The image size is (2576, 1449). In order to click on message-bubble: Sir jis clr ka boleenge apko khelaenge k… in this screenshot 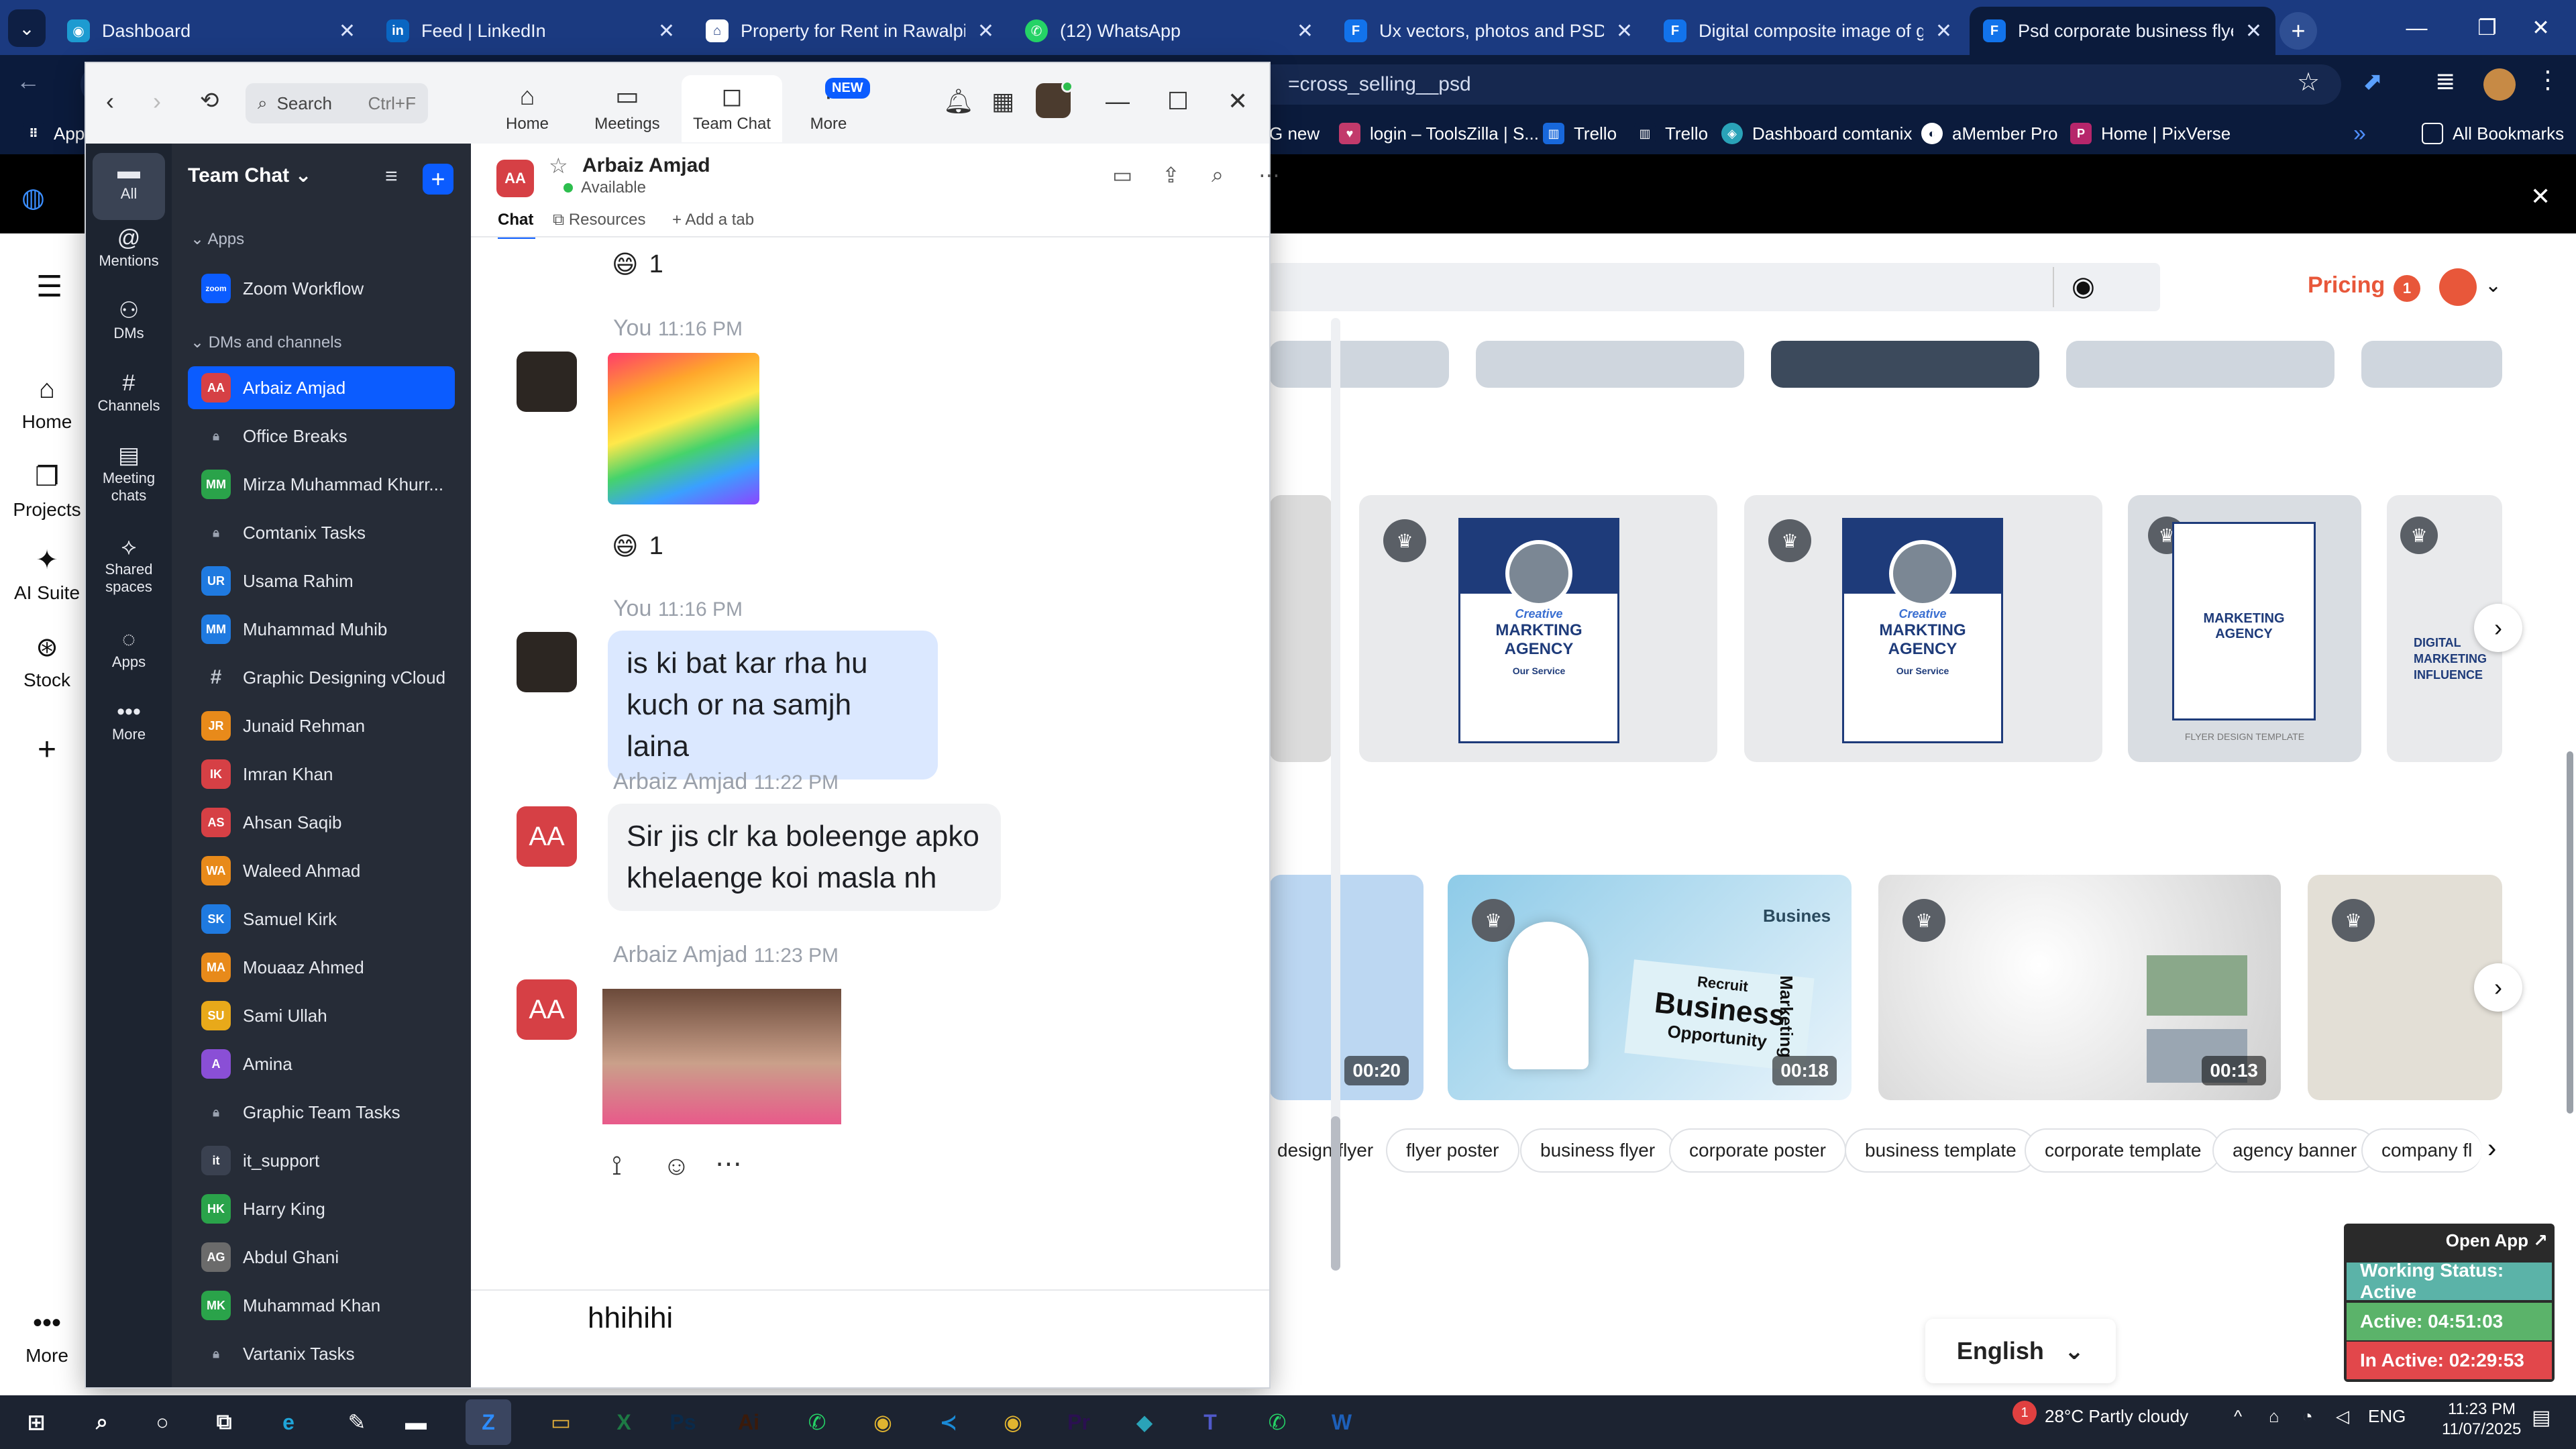, I will do `click(804, 857)`.